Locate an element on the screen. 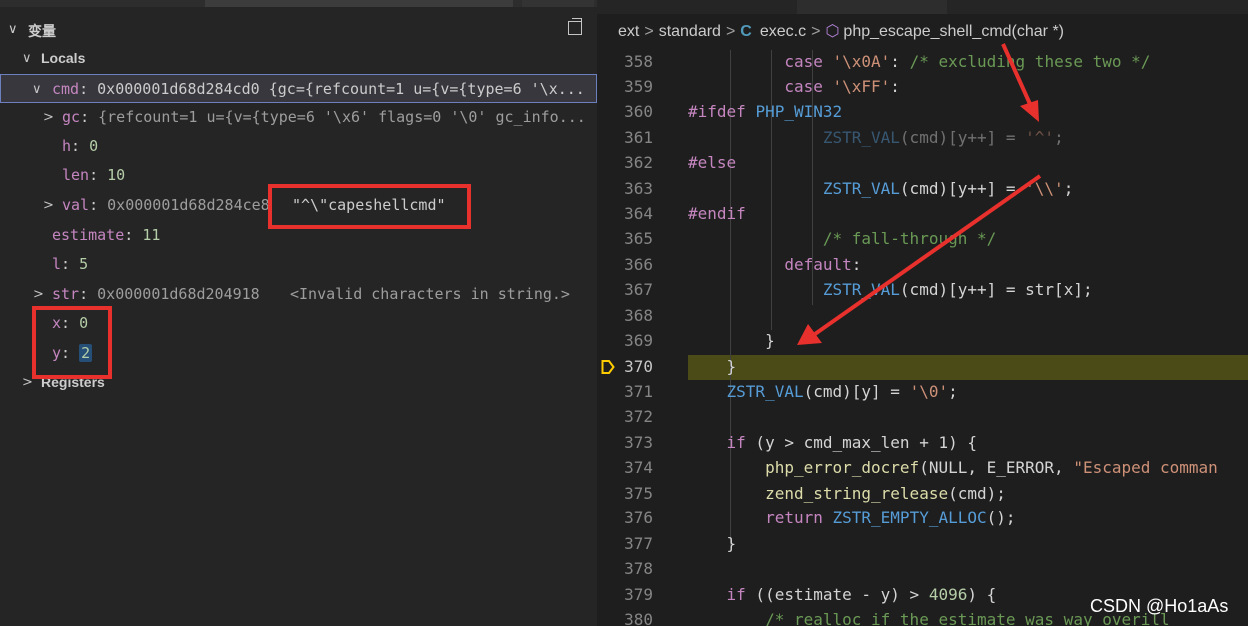 The image size is (1248, 626). line-number: 368 is located at coordinates (638, 315).